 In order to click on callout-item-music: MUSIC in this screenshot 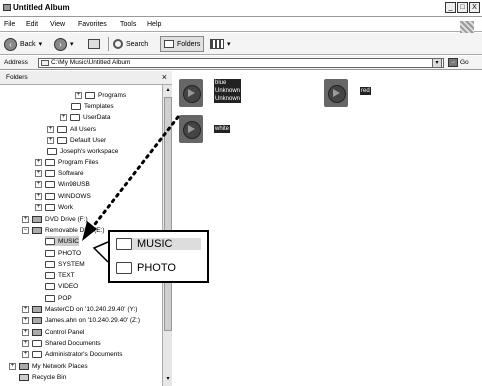, I will do `click(158, 244)`.